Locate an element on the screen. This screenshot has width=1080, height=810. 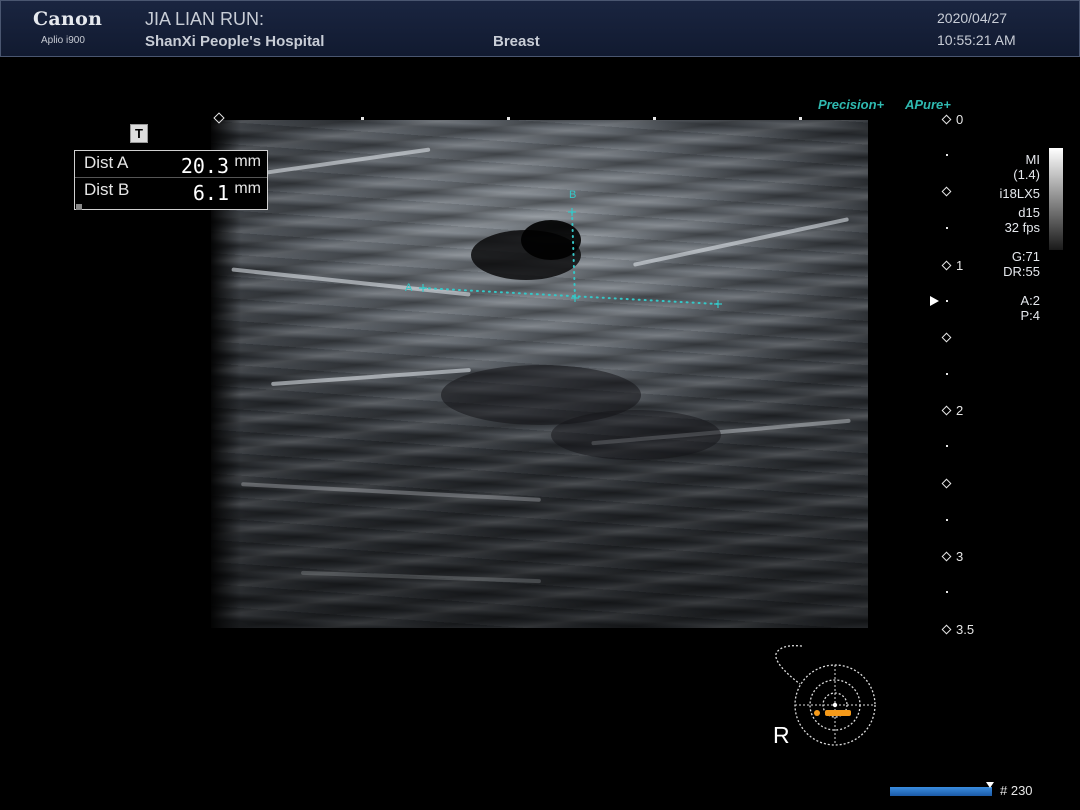
nipple-dot is located at coordinates (835, 705).